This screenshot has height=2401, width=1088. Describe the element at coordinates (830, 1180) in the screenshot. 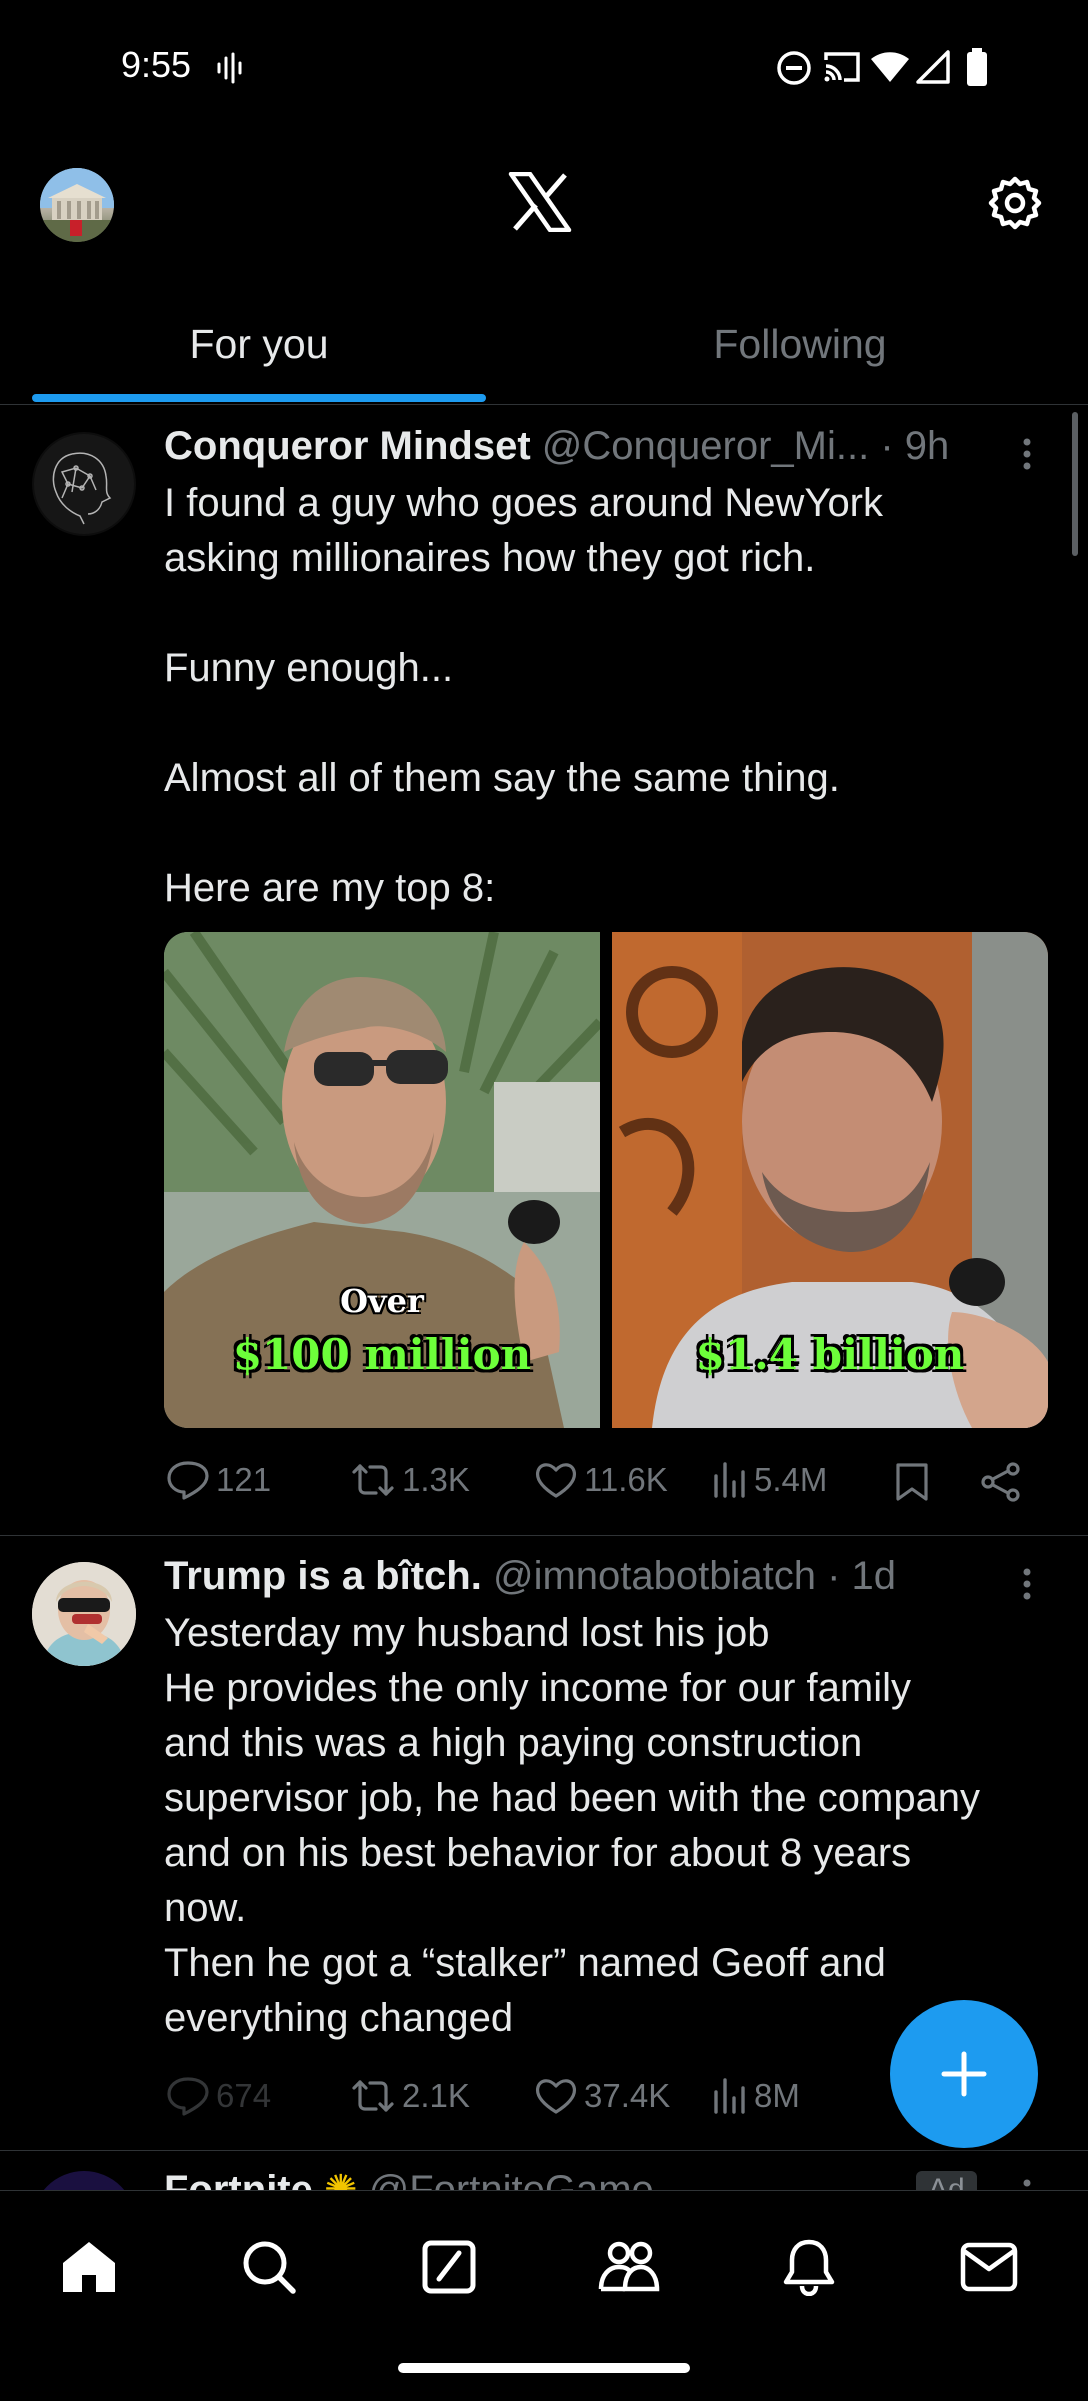

I see `post-image-2: $1.4 billion` at that location.